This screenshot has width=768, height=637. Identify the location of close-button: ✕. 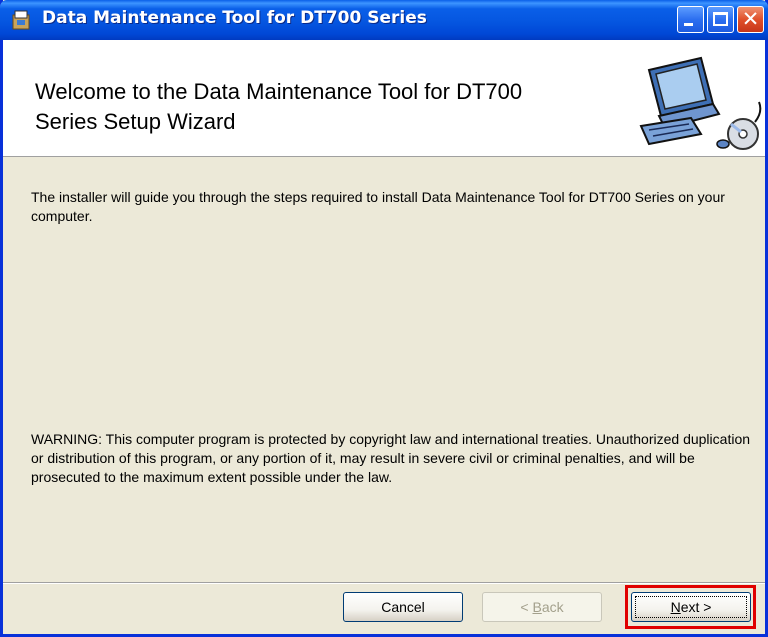
(750, 19).